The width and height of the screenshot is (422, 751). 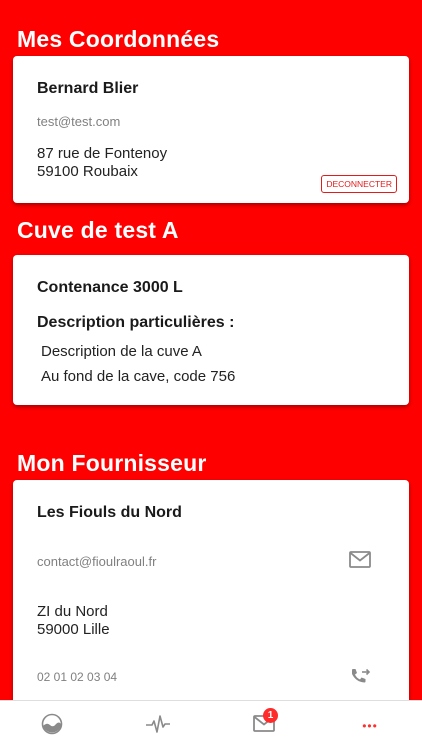 I want to click on tank-description-line2: Au fond de la cave, code 756, so click(x=138, y=376).